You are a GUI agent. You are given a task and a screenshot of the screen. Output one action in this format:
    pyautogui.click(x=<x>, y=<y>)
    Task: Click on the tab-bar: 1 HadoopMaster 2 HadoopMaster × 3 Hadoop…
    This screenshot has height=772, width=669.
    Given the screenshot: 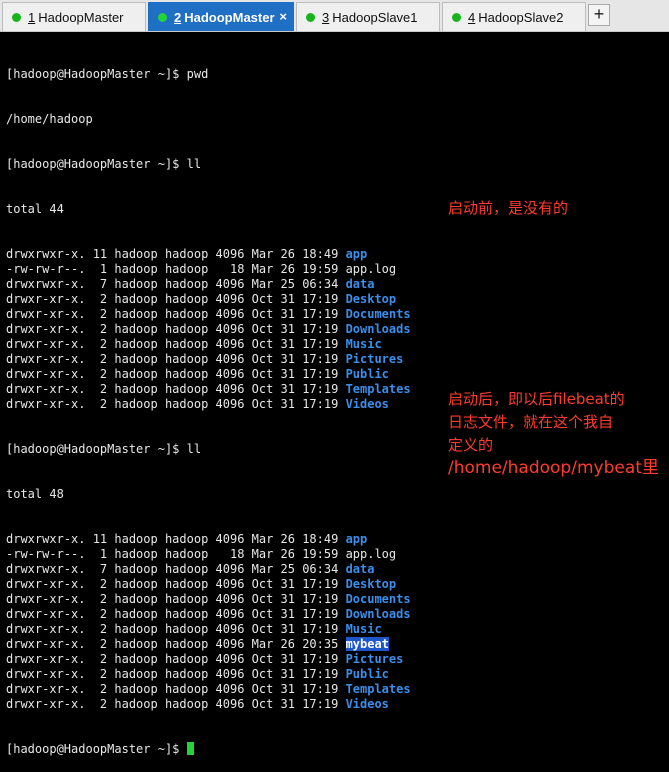 What is the action you would take?
    pyautogui.click(x=334, y=16)
    